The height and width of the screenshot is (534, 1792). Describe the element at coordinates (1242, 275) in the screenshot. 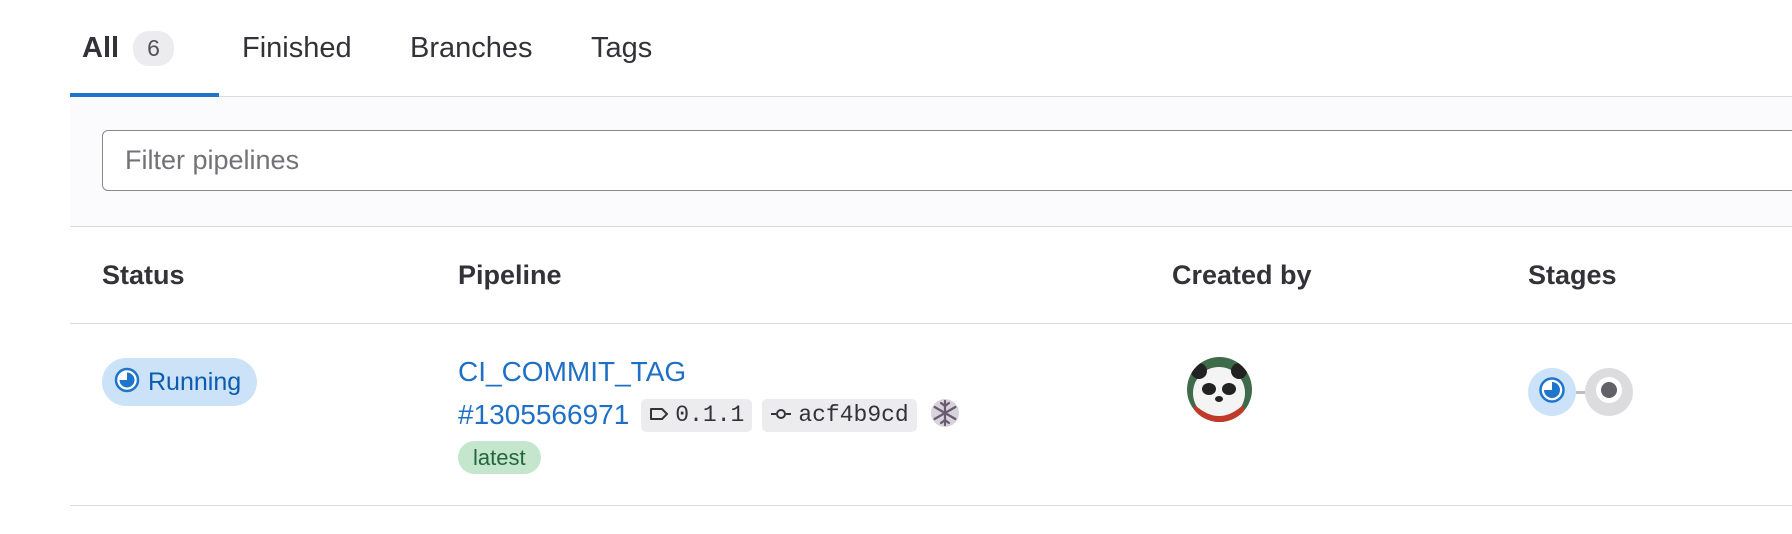

I see `column-header-created-by: Created by` at that location.